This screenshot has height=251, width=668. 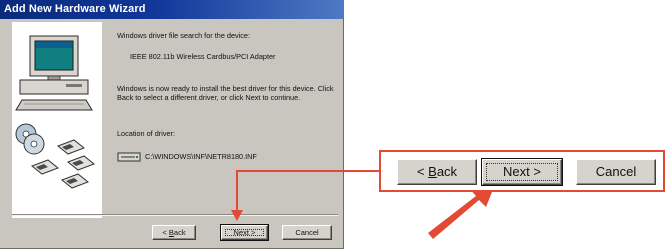 What do you see at coordinates (447, 171) in the screenshot?
I see `zoom-back-label-rest: ack` at bounding box center [447, 171].